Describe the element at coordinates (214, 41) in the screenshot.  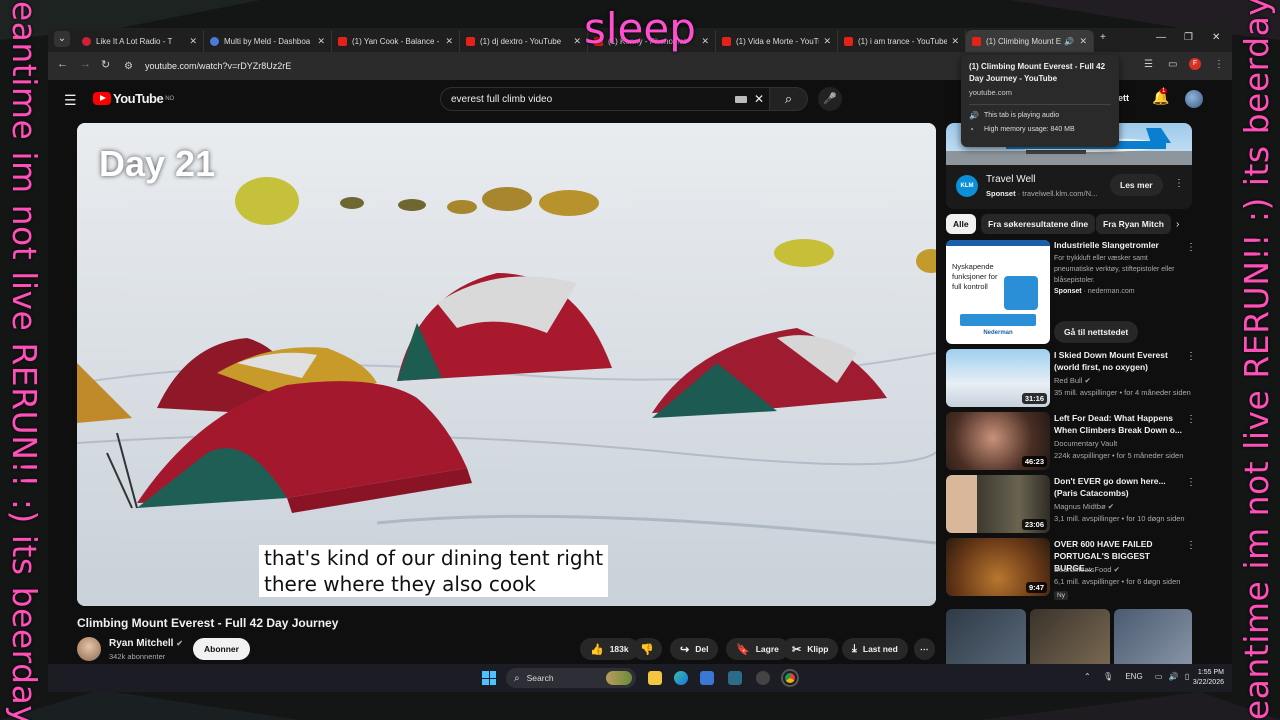
I see `meld-icon` at that location.